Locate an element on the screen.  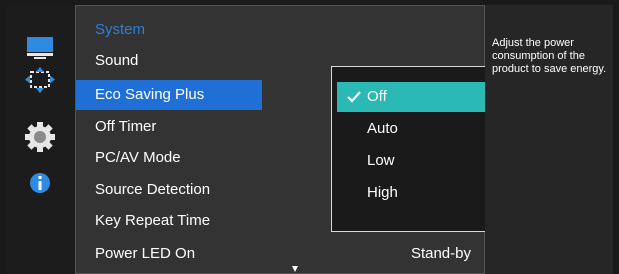
option-off-label: Off is located at coordinates (377, 96).